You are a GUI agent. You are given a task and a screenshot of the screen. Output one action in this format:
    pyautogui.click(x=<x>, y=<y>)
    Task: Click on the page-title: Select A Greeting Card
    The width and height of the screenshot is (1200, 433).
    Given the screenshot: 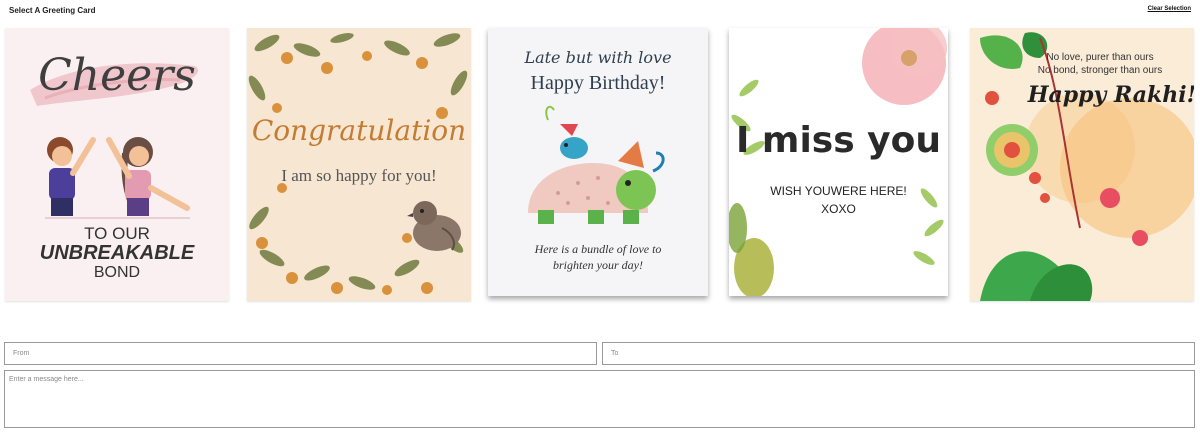 What is the action you would take?
    pyautogui.click(x=52, y=10)
    